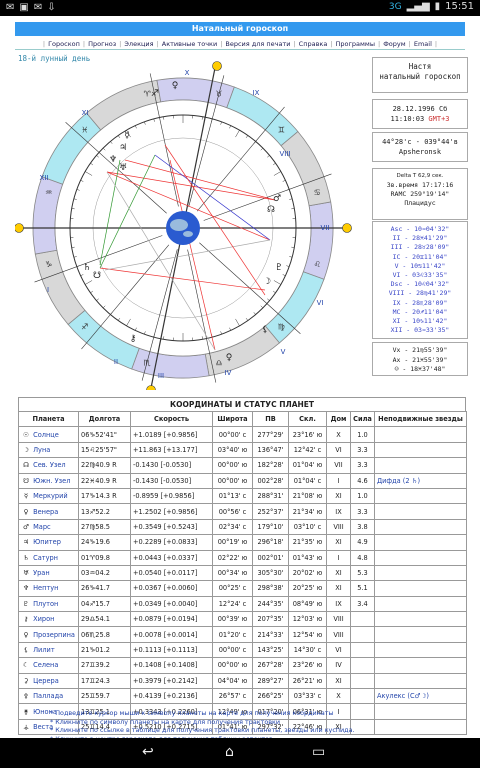 This screenshot has width=480, height=768. What do you see at coordinates (420, 330) in the screenshot?
I see `house-cusp: XII - 03♒33'35"` at bounding box center [420, 330].